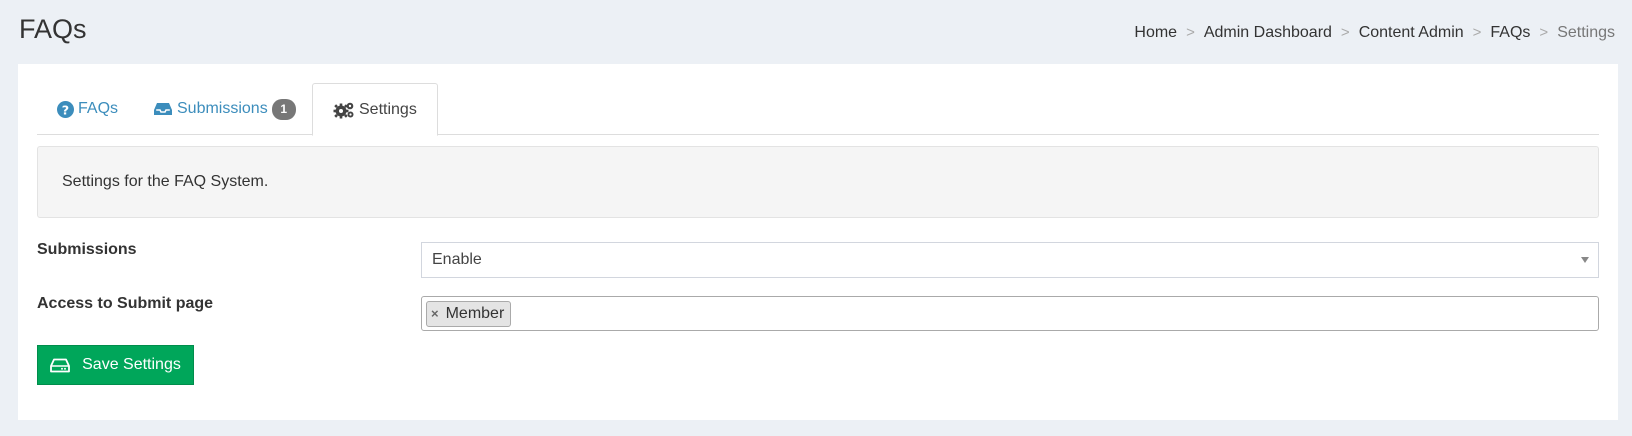 This screenshot has width=1632, height=436. I want to click on inbox-icon, so click(163, 109).